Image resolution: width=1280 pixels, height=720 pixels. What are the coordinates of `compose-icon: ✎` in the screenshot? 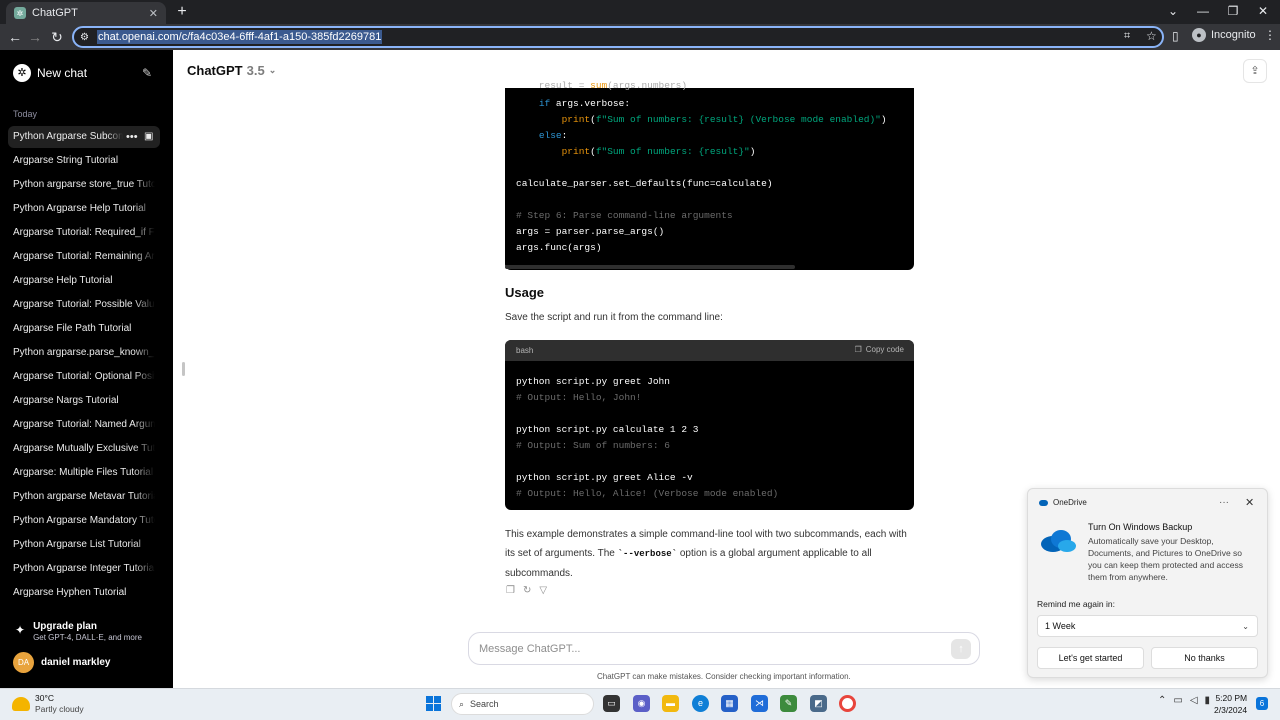 It's located at (147, 73).